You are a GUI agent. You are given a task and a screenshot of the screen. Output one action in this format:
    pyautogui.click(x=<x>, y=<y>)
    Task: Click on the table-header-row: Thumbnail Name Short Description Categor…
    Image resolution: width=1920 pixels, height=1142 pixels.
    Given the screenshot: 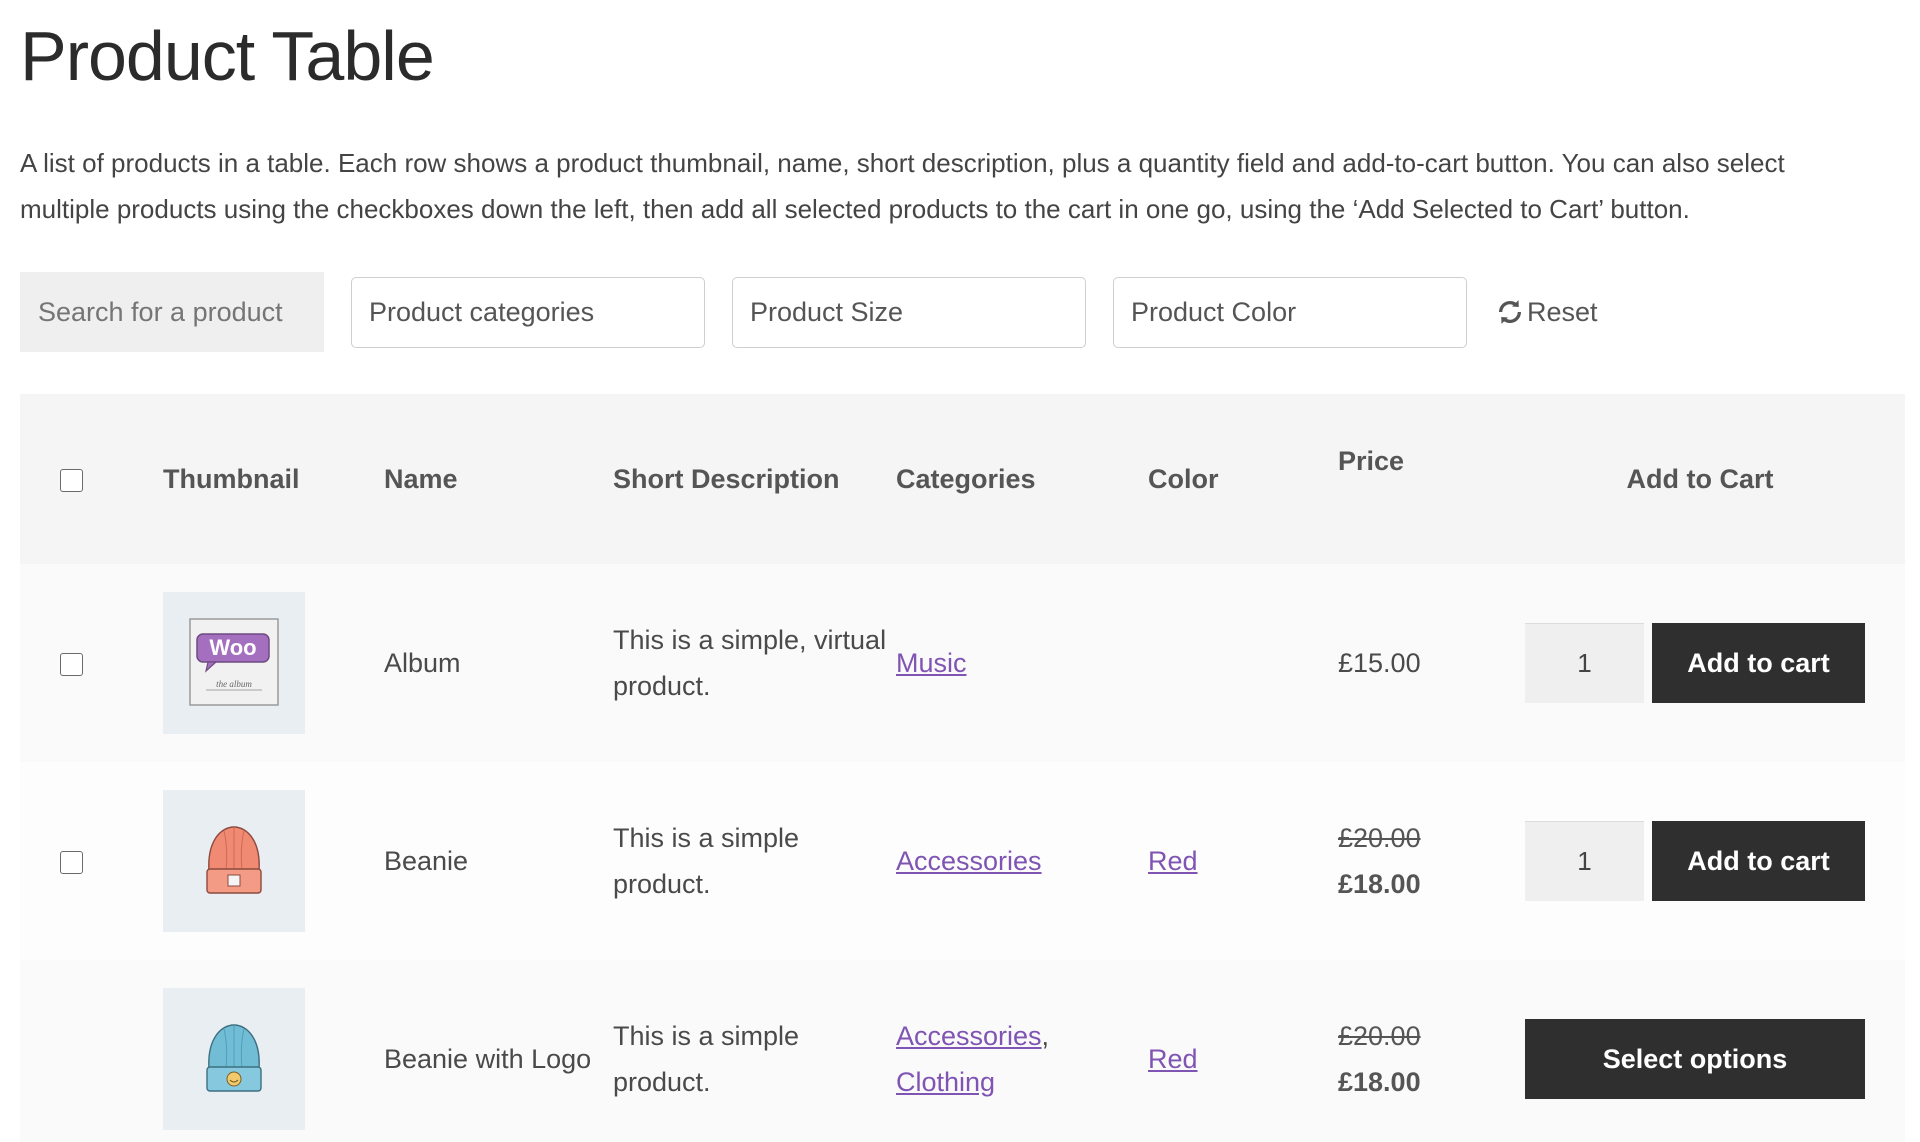 What is the action you would take?
    pyautogui.click(x=962, y=479)
    